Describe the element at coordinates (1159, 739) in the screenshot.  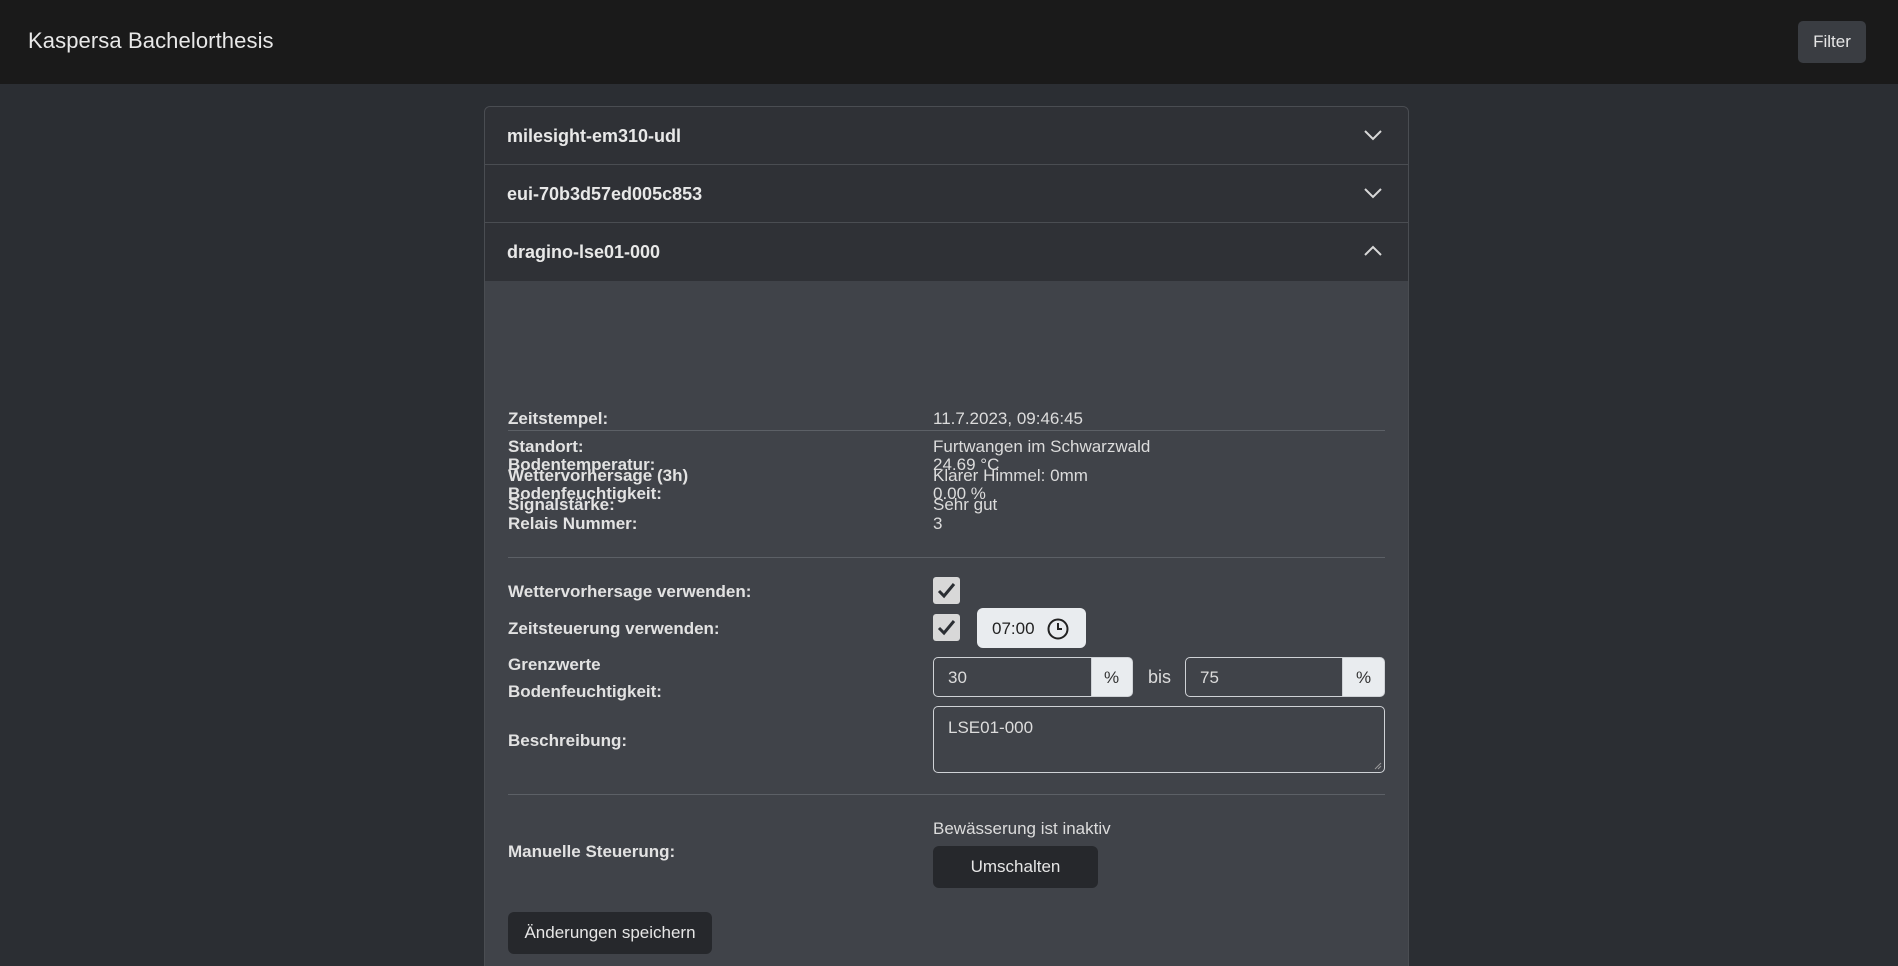
I see `description-textarea: LSE01-000` at that location.